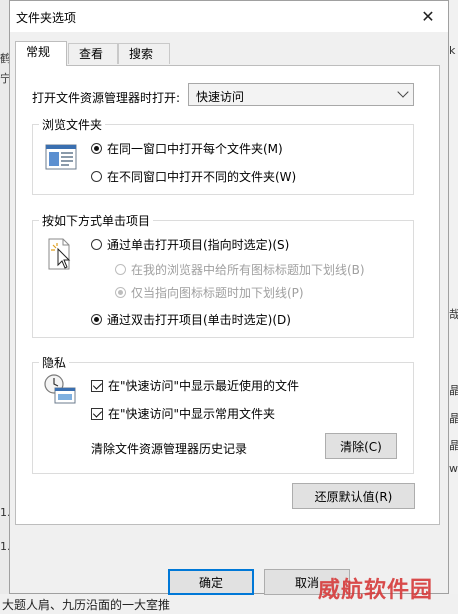 The height and width of the screenshot is (614, 458). I want to click on background-fragment: w, so click(453, 468).